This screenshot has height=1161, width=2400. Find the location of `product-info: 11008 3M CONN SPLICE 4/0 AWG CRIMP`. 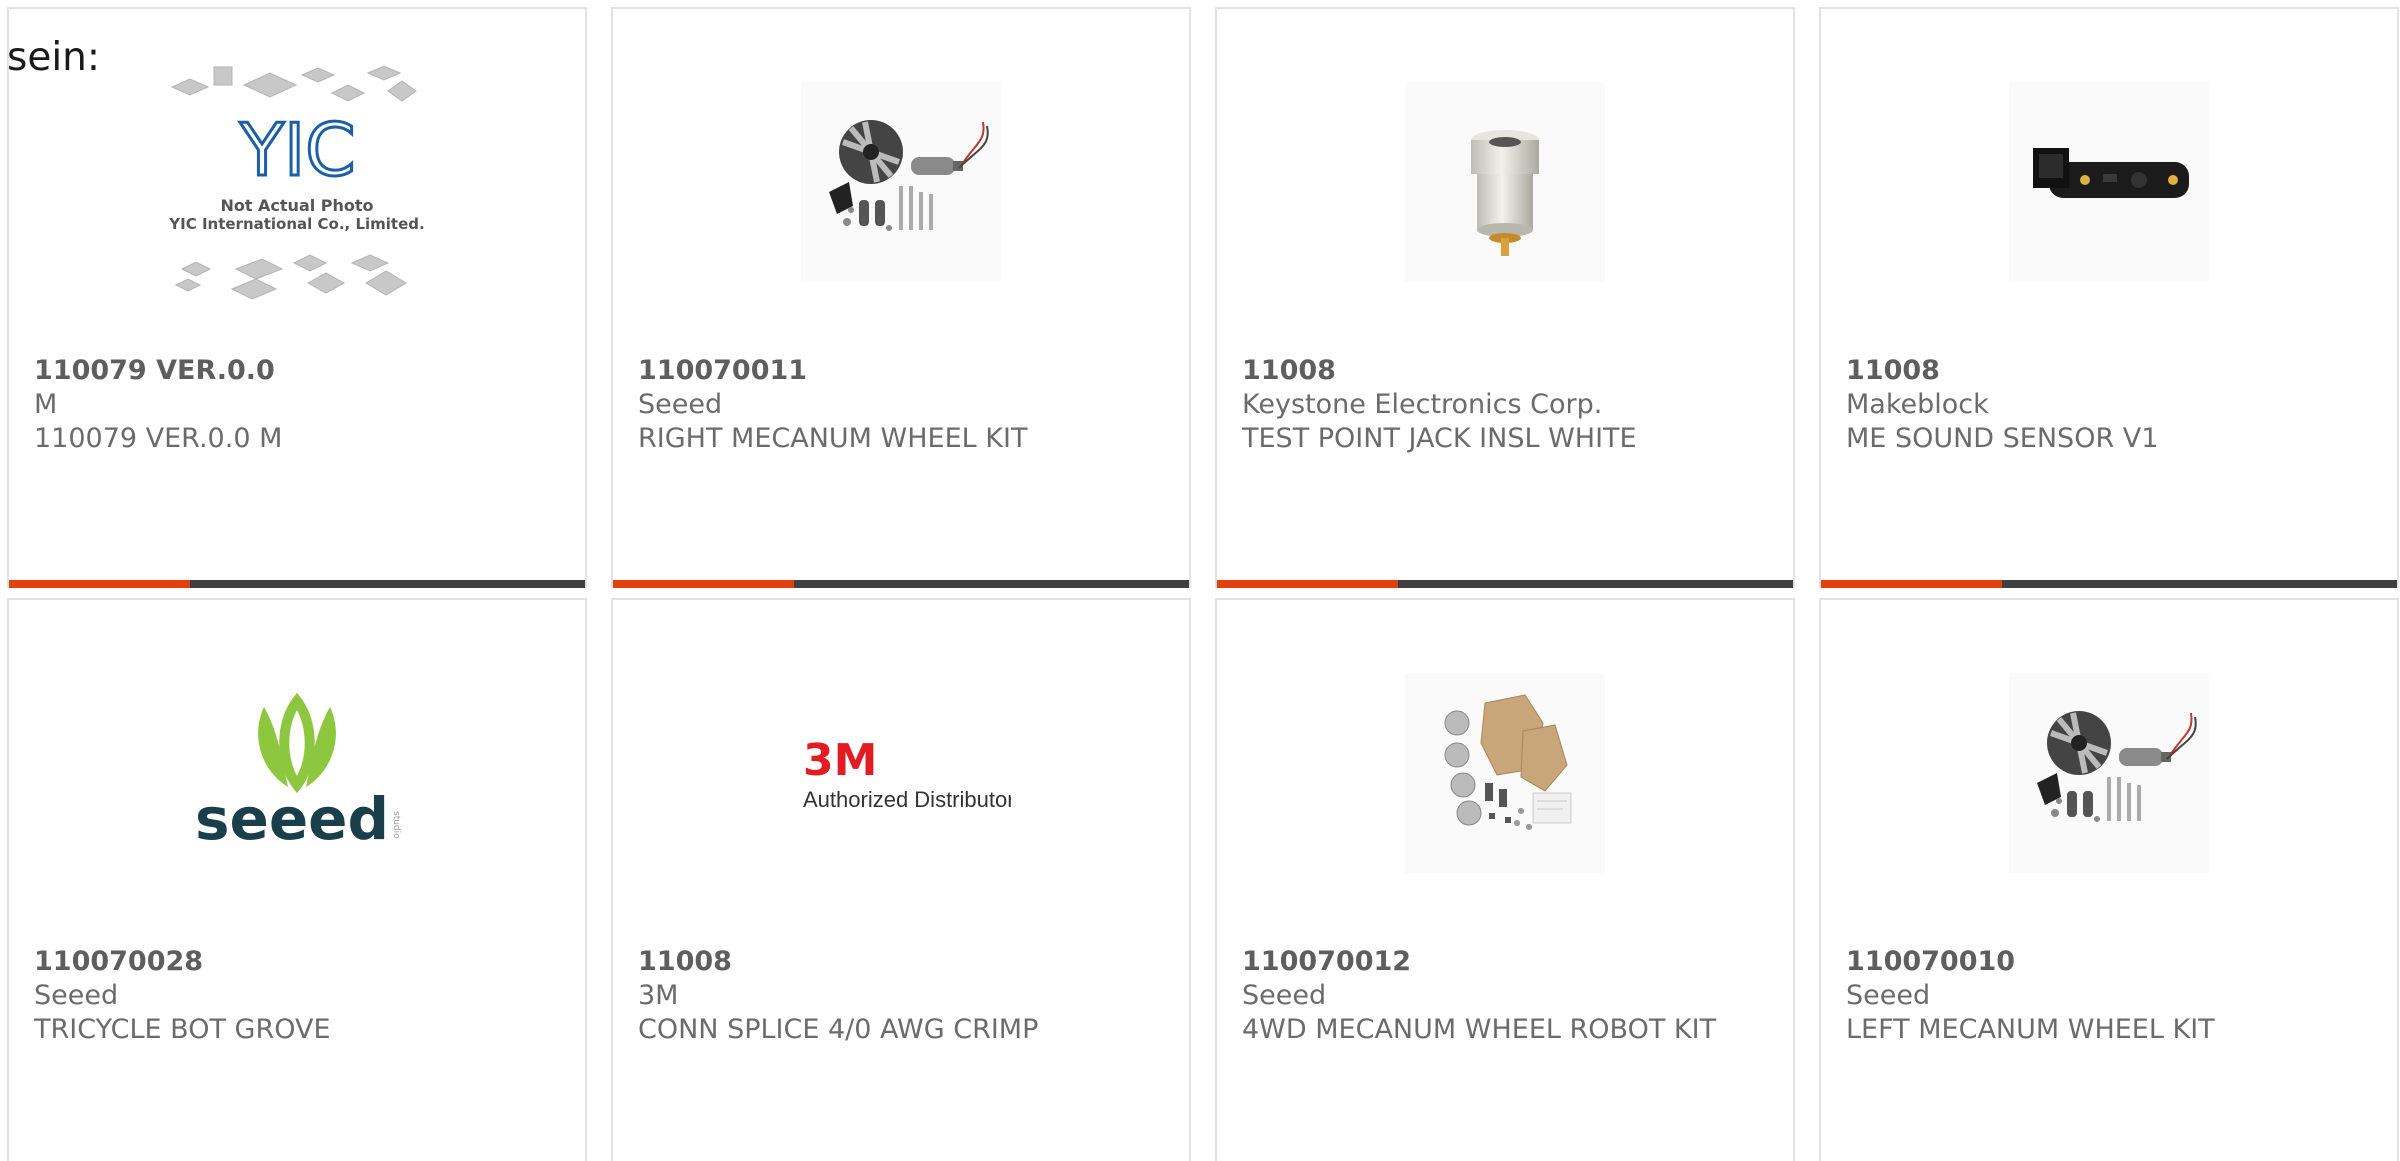

product-info: 11008 3M CONN SPLICE 4/0 AWG CRIMP is located at coordinates (888, 996).